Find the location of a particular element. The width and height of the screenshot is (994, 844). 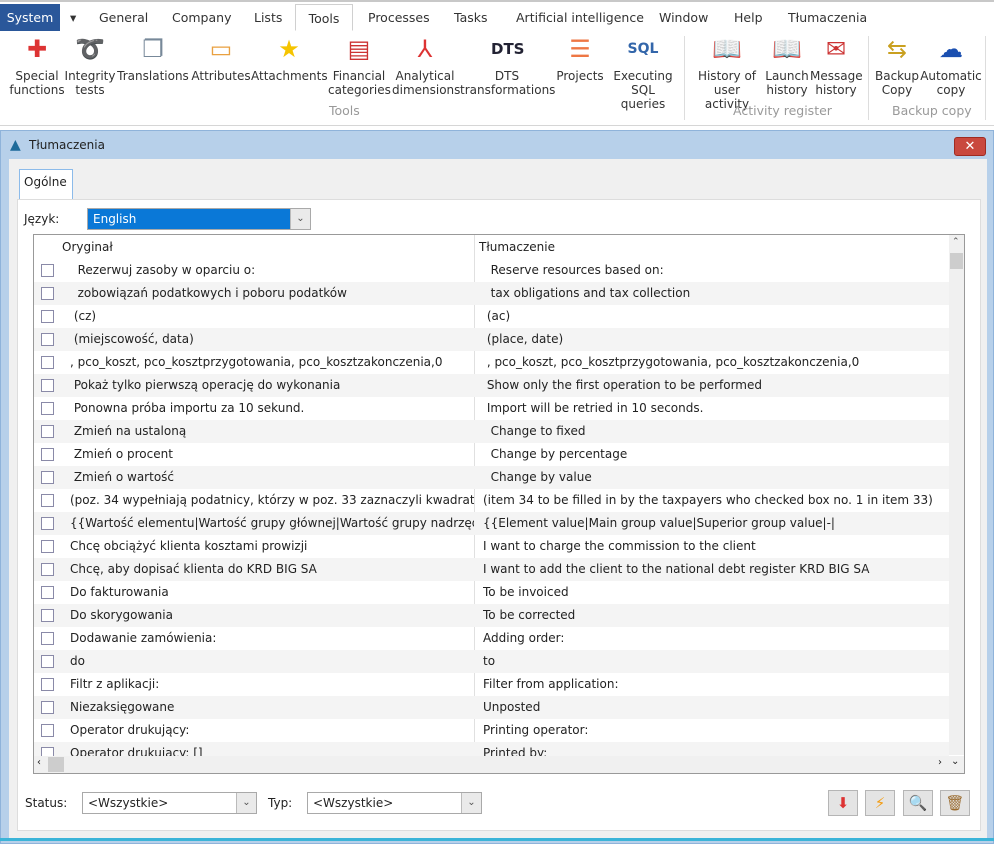

table-row: (miejscowość, data) (place, date) is located at coordinates (491, 339).